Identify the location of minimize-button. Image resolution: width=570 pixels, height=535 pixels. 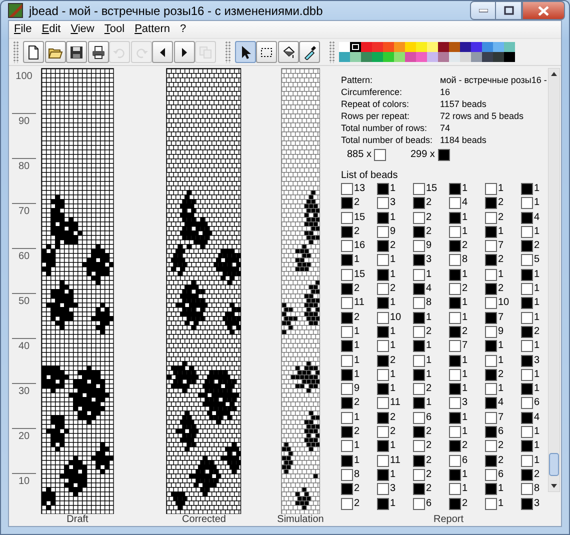
(483, 10).